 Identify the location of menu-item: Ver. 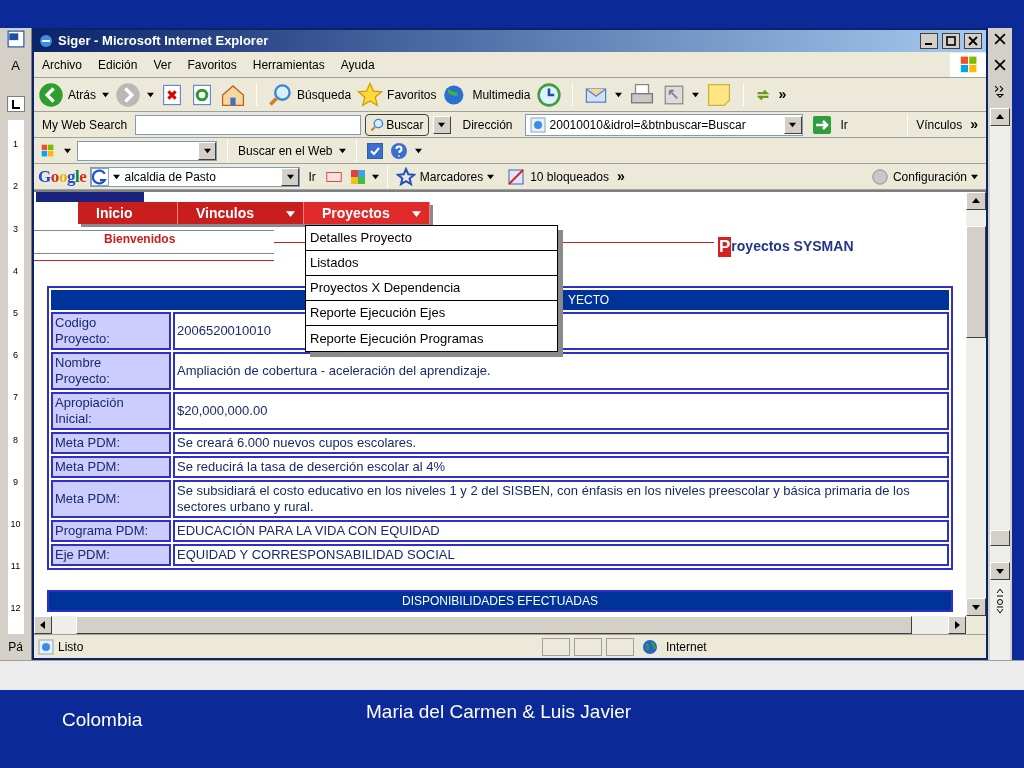
(162, 64).